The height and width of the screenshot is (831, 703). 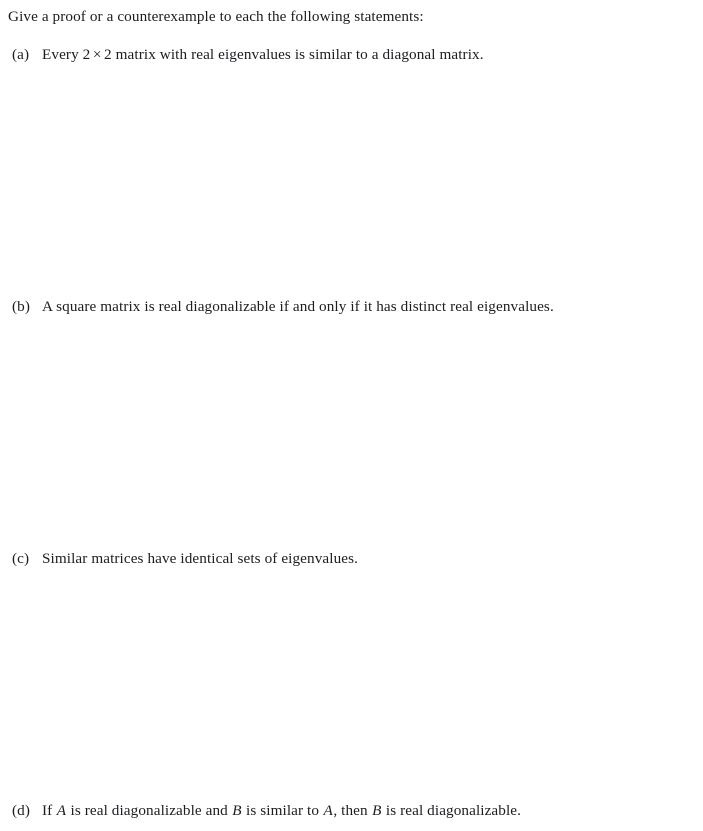 What do you see at coordinates (108, 54) in the screenshot?
I see `statement-a-math-rhs: 2` at bounding box center [108, 54].